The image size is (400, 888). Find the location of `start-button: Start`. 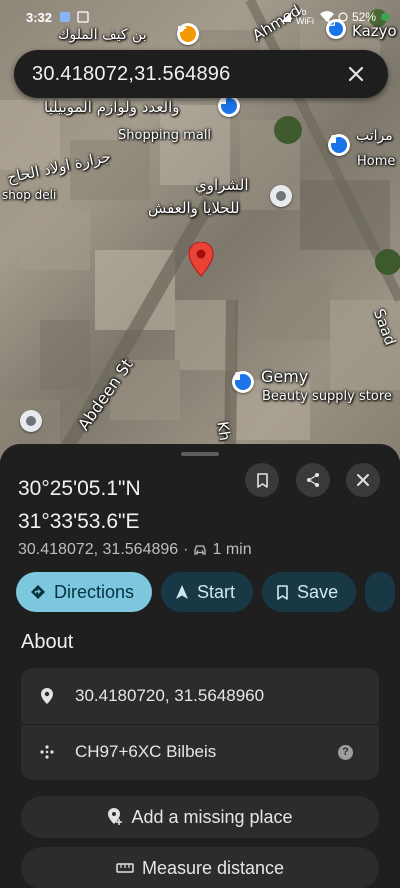

start-button: Start is located at coordinates (207, 592).